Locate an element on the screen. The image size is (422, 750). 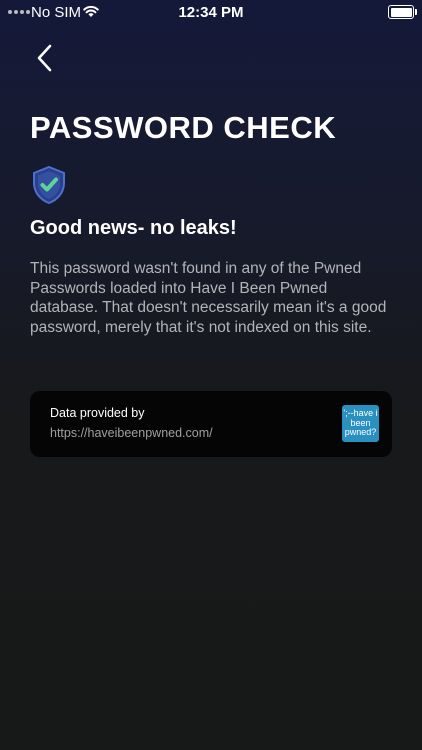
attribution-url: https://haveibeenpwned.com/ is located at coordinates (131, 433).